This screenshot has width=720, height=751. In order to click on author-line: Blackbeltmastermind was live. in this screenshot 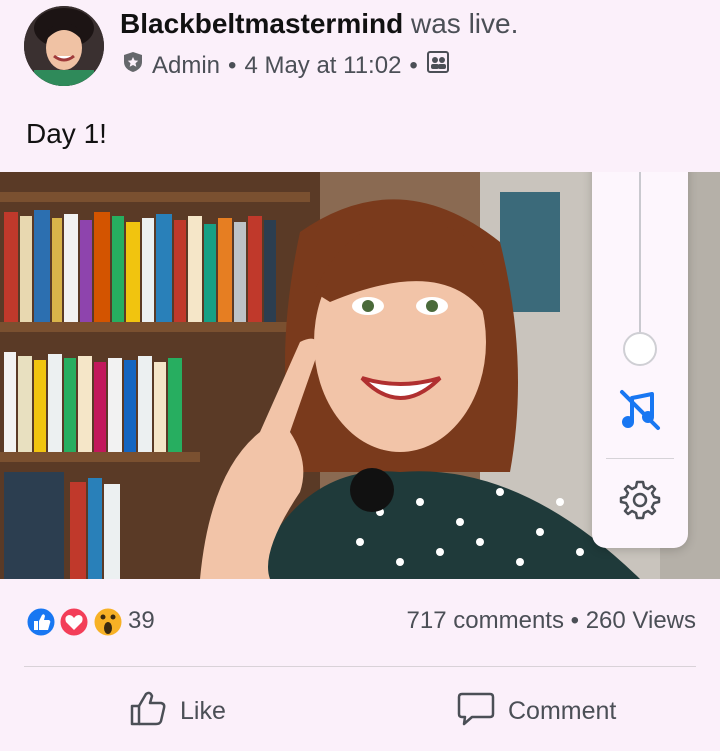, I will do `click(319, 24)`.